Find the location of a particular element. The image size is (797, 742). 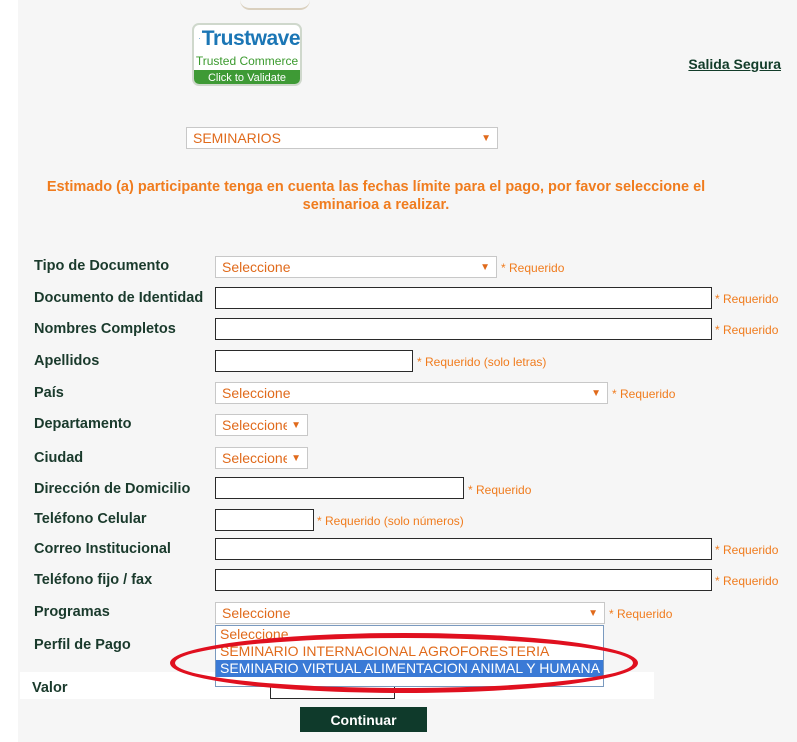

programas-value: Seleccione is located at coordinates (256, 613).